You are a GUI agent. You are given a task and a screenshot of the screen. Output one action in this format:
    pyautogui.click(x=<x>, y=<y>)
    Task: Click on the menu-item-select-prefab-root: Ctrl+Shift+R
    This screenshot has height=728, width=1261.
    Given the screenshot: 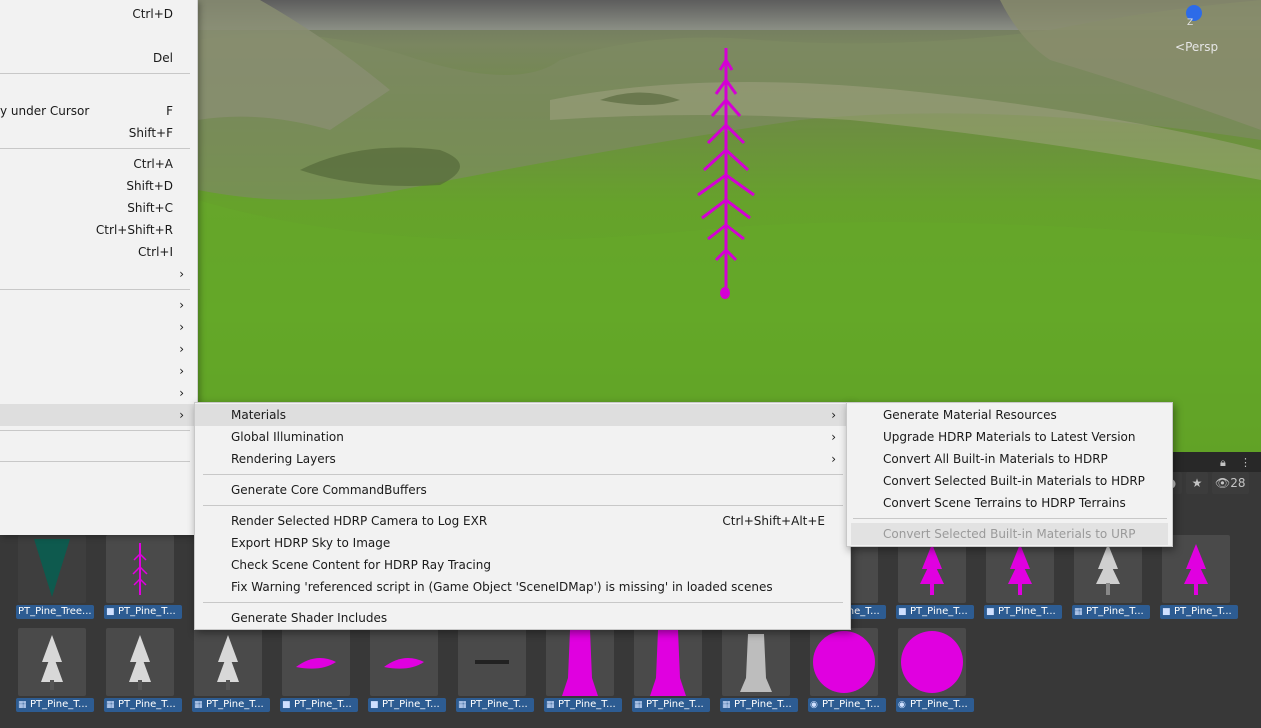 What is the action you would take?
    pyautogui.click(x=99, y=230)
    